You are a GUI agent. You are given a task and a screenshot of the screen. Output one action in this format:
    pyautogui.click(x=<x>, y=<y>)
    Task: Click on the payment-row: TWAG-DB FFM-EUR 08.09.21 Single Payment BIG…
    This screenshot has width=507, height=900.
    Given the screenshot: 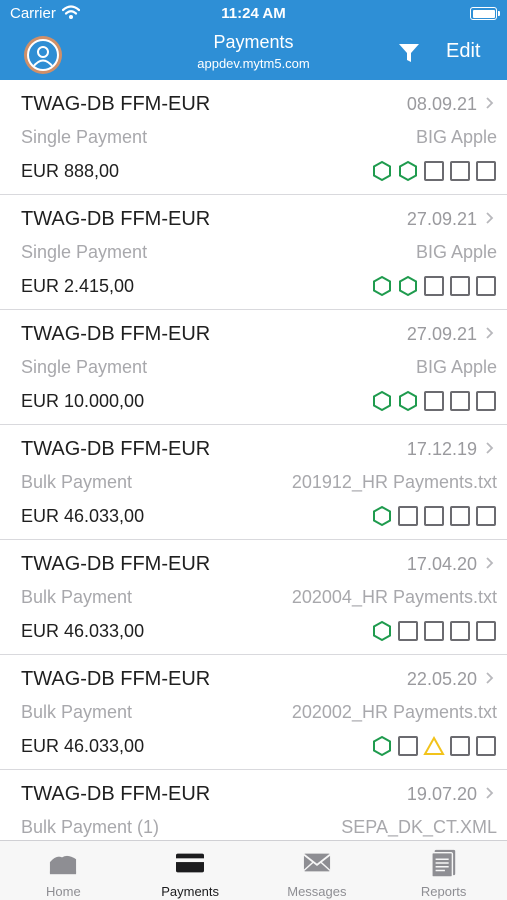 What is the action you would take?
    pyautogui.click(x=253, y=137)
    